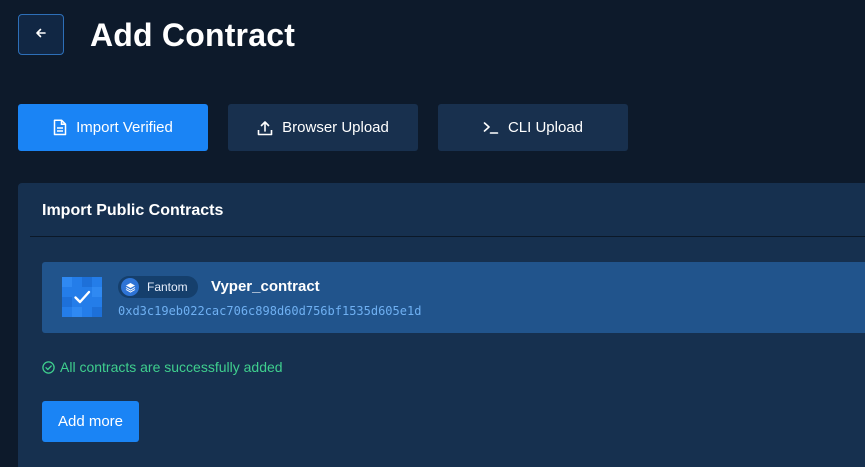 Image resolution: width=865 pixels, height=467 pixels. What do you see at coordinates (124, 127) in the screenshot?
I see `tab-label: Import Verified` at bounding box center [124, 127].